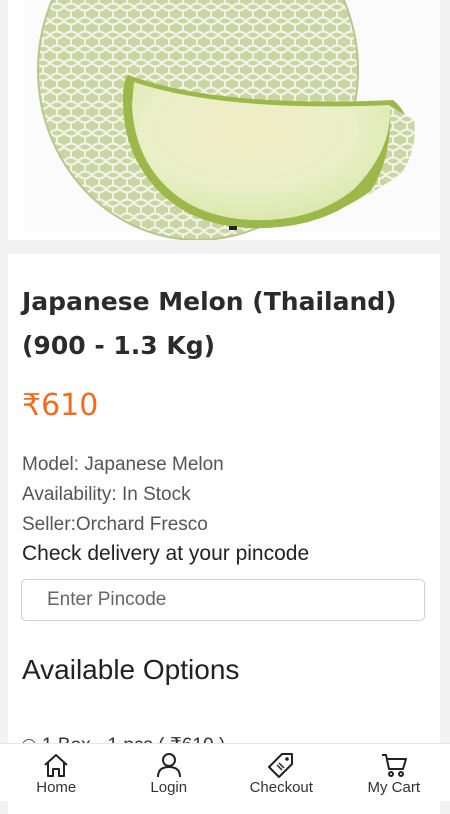 The image size is (450, 814). I want to click on product-price: ₹610, so click(60, 405).